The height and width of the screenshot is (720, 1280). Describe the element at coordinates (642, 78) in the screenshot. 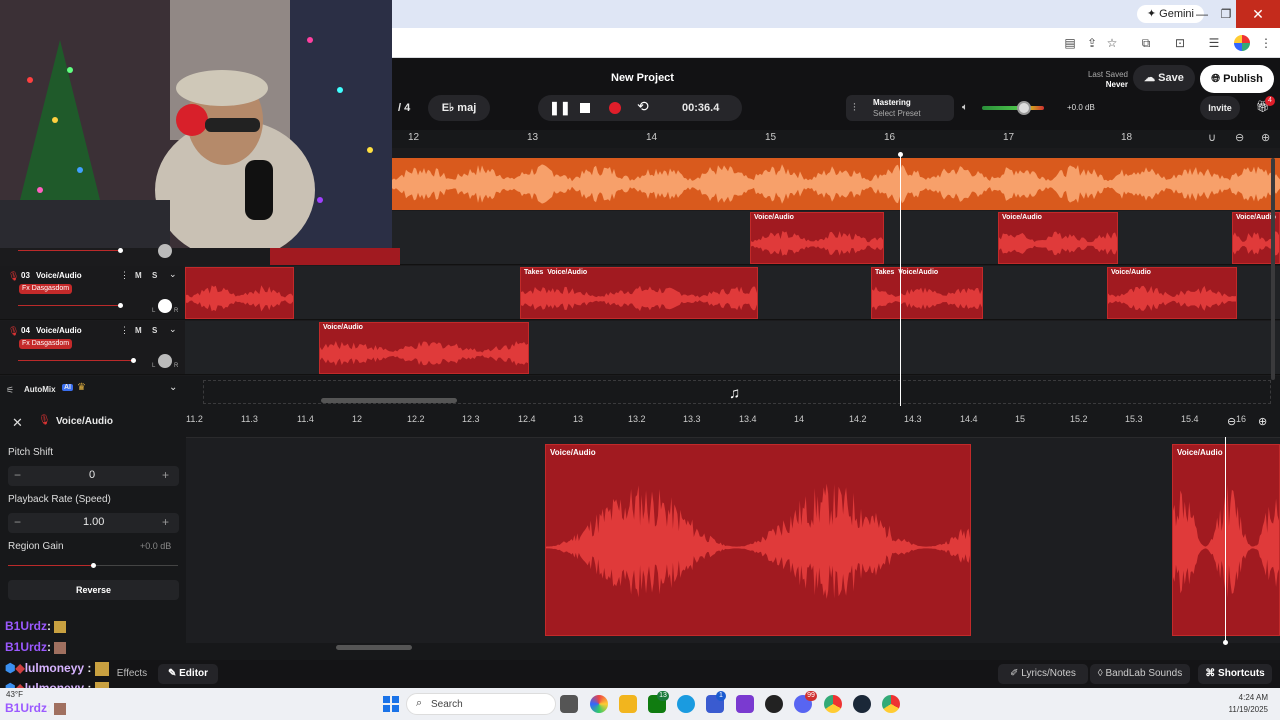

I see `project-title: New Project` at that location.